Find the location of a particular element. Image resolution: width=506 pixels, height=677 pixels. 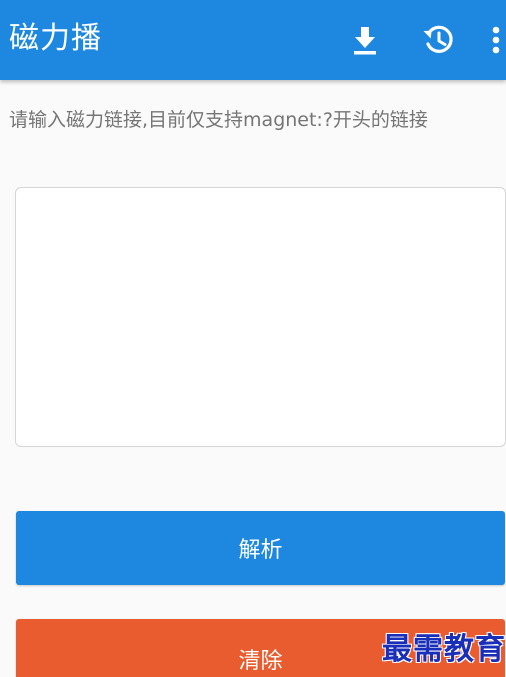

history-button is located at coordinates (438, 40).